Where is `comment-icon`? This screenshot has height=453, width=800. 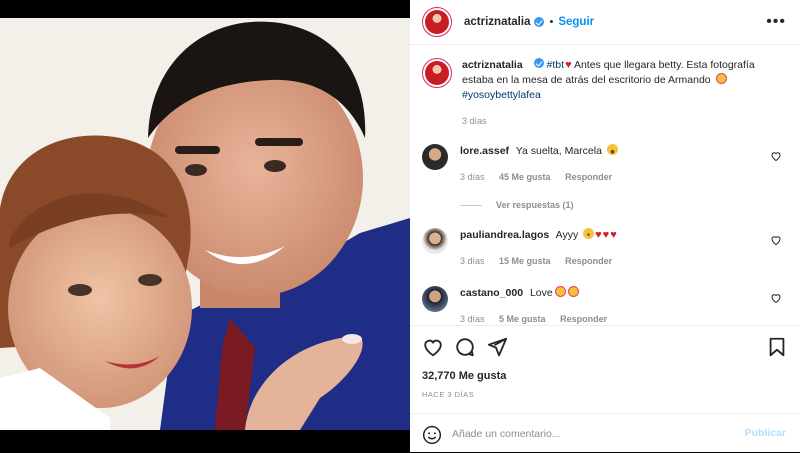
comment-icon is located at coordinates (465, 347).